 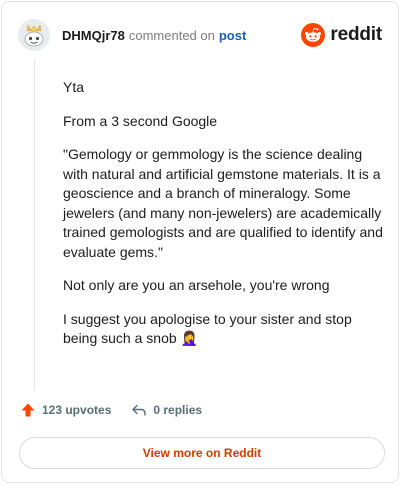 I want to click on upvote-arrow-icon, so click(x=28, y=410).